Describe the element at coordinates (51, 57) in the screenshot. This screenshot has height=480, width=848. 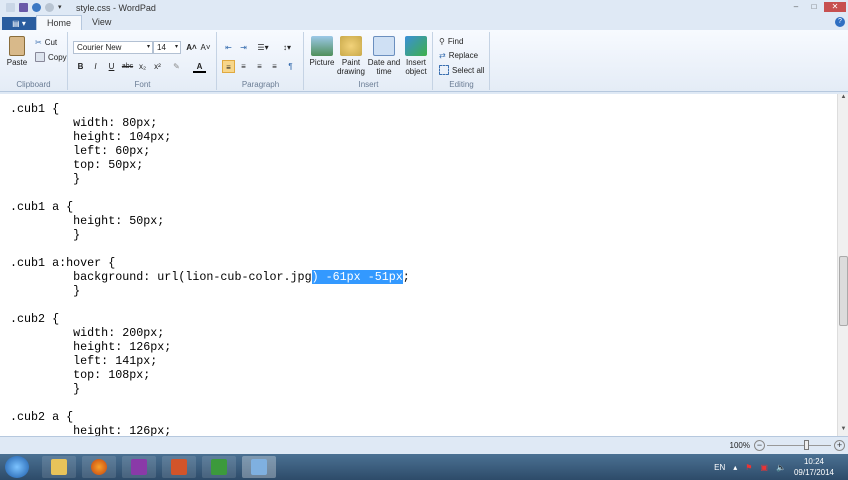
I see `copy-button: Copy` at that location.